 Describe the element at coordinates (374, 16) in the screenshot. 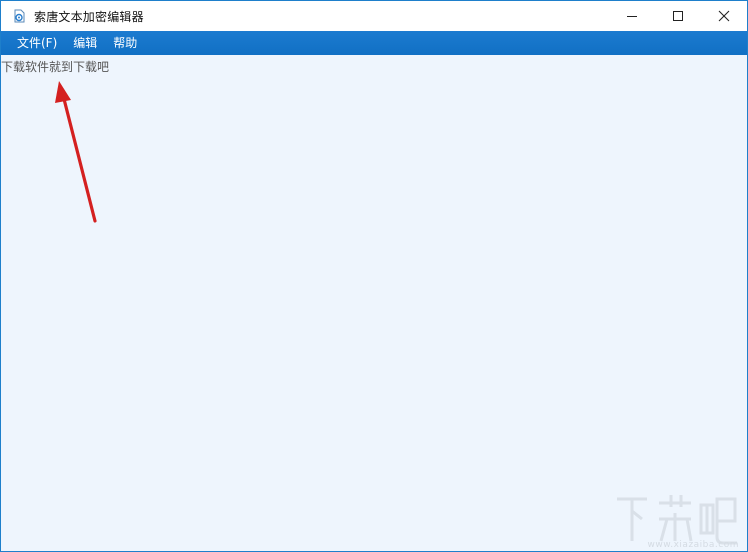

I see `title-bar: 索唐文本加密编辑器` at that location.